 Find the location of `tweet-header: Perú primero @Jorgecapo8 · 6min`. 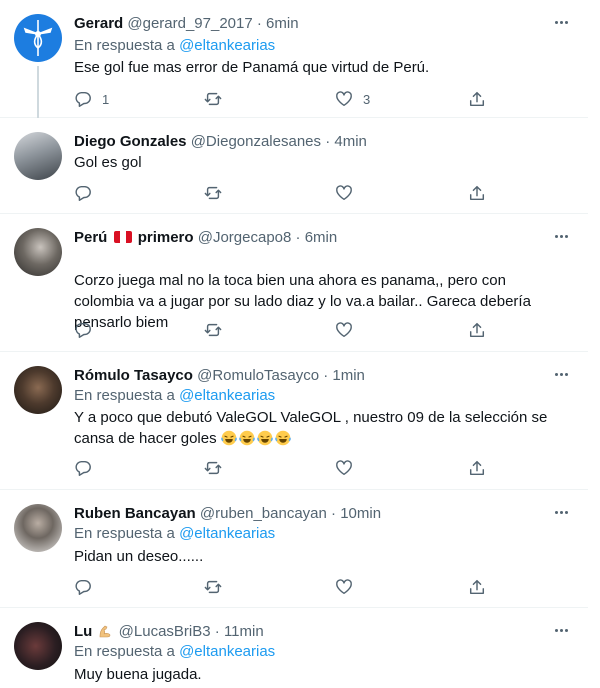

tweet-header: Perú primero @Jorgecapo8 · 6min is located at coordinates (205, 238).